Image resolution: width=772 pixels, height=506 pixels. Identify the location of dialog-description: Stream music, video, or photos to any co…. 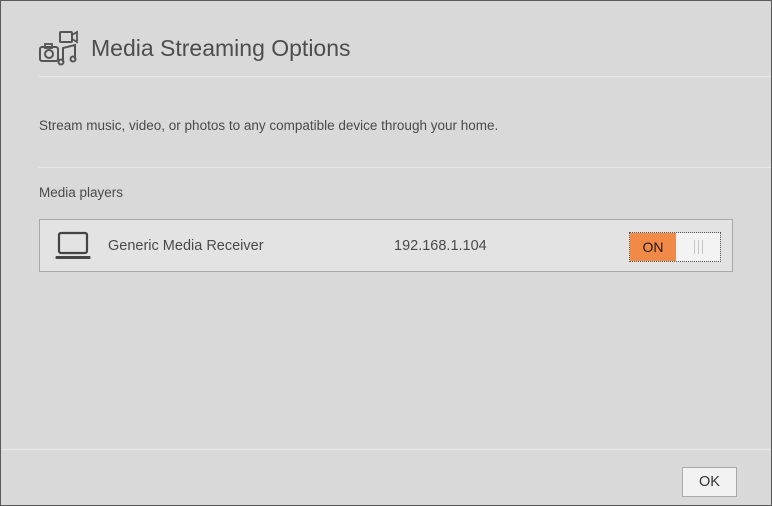
(269, 125).